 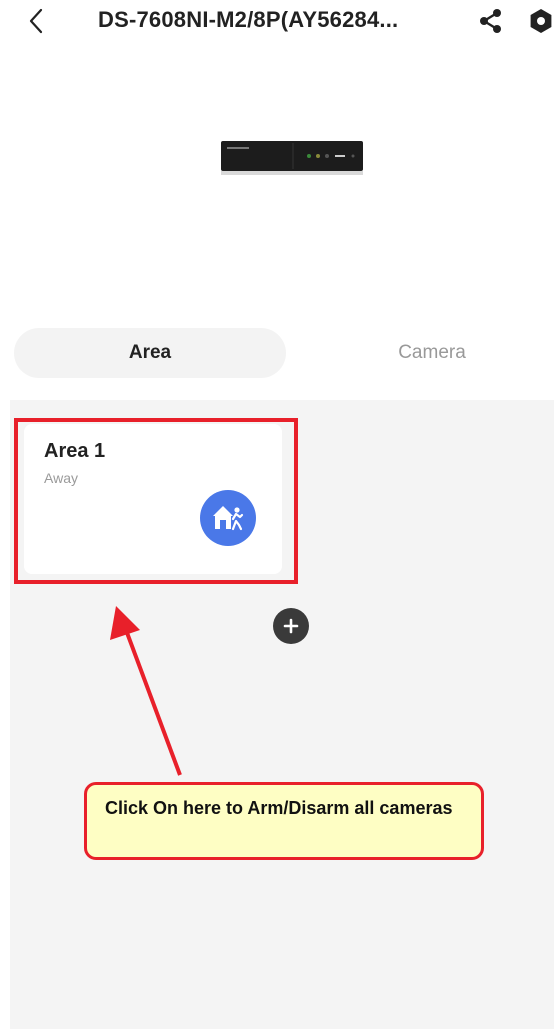 I want to click on settings-icon, so click(x=541, y=21).